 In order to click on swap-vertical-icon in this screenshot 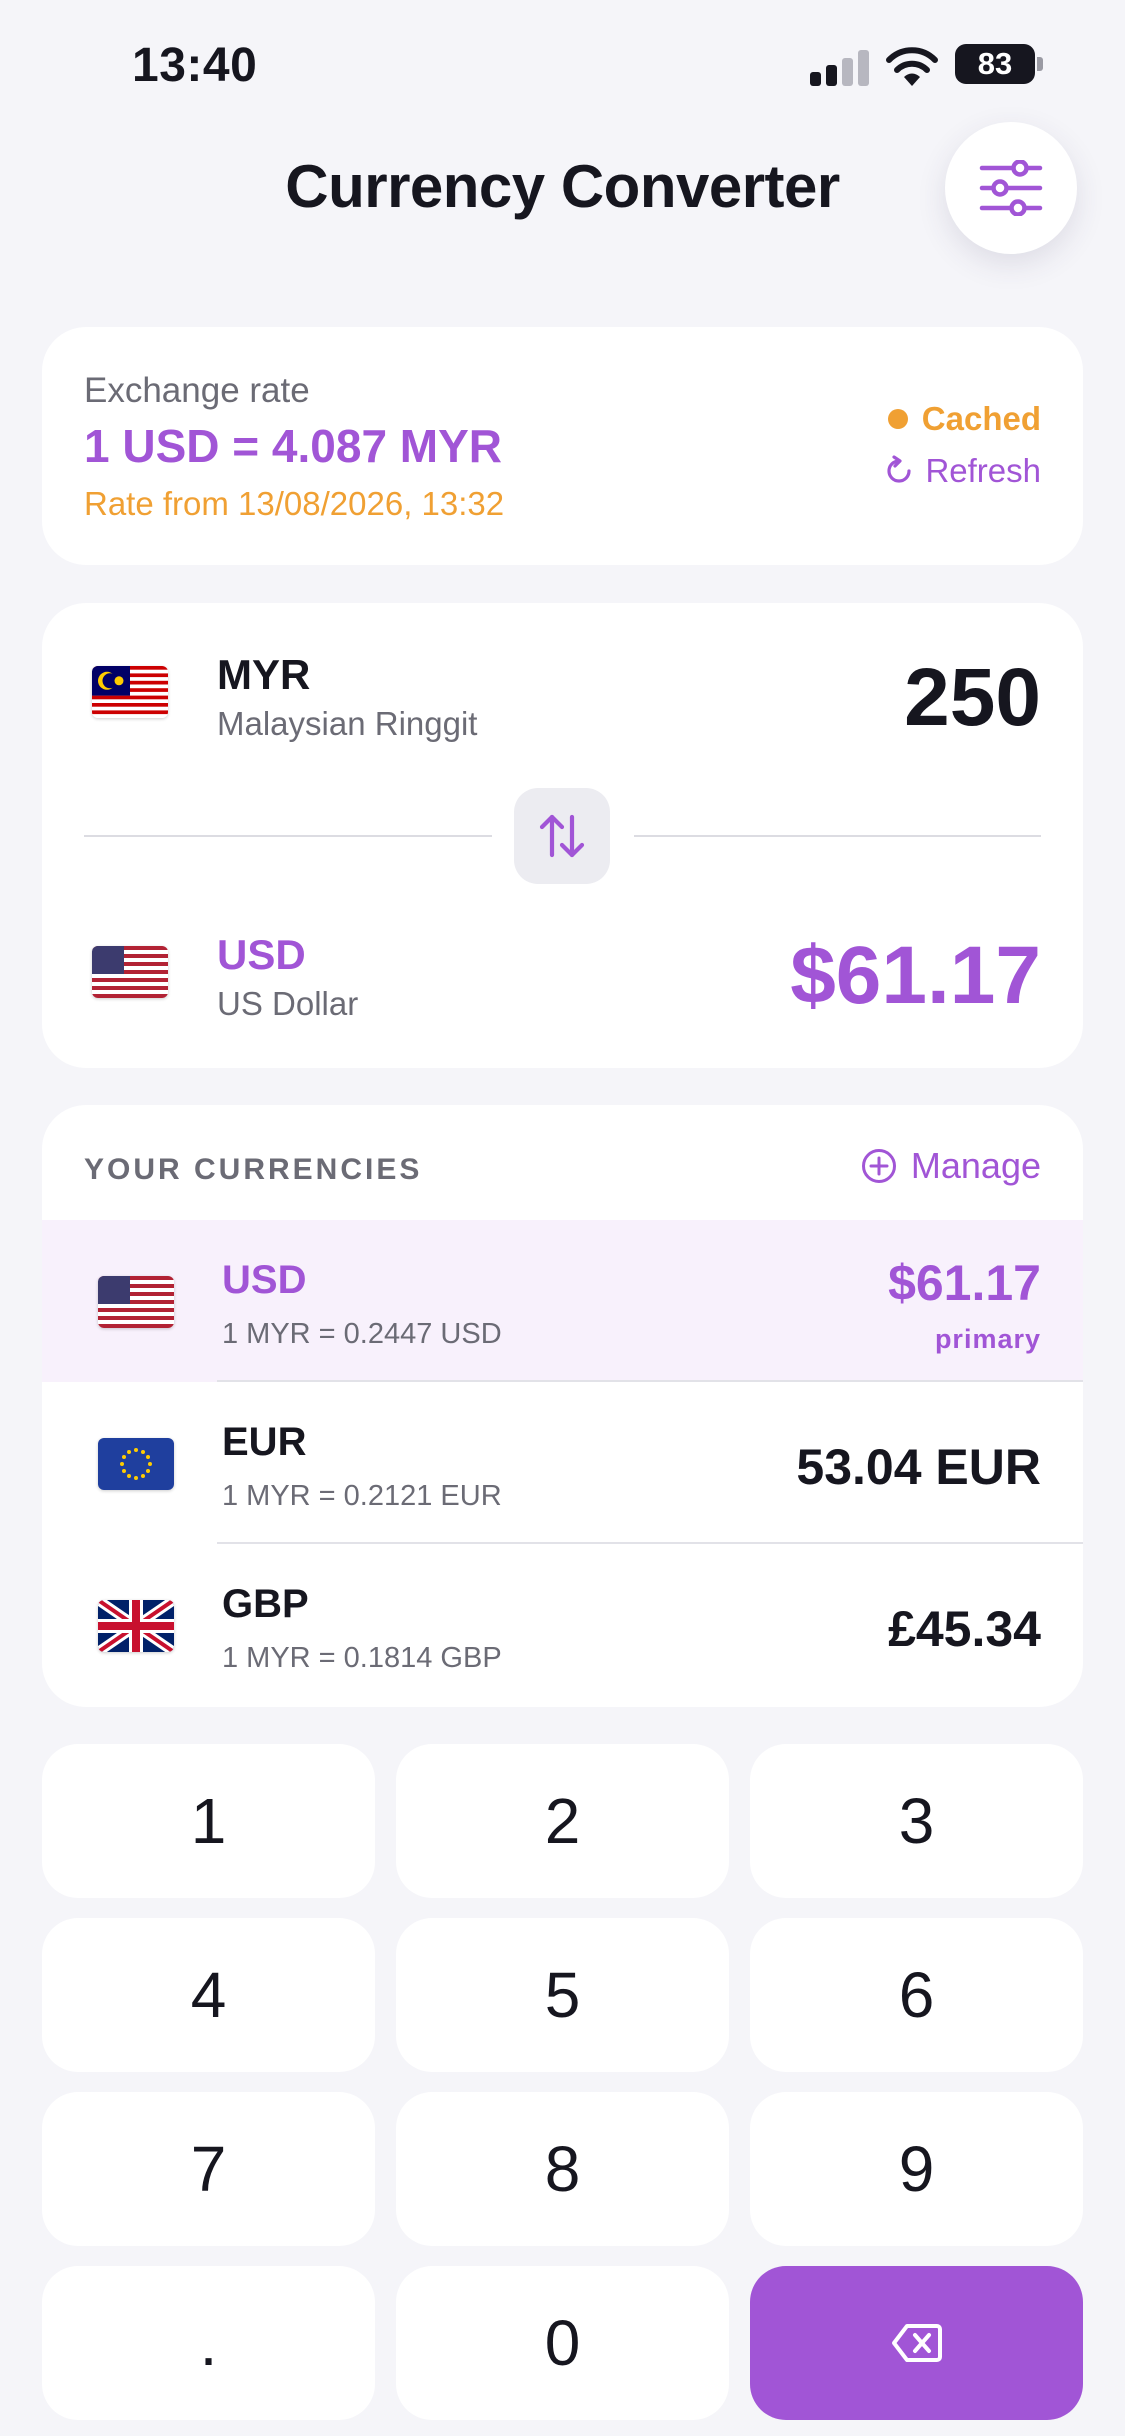, I will do `click(562, 836)`.